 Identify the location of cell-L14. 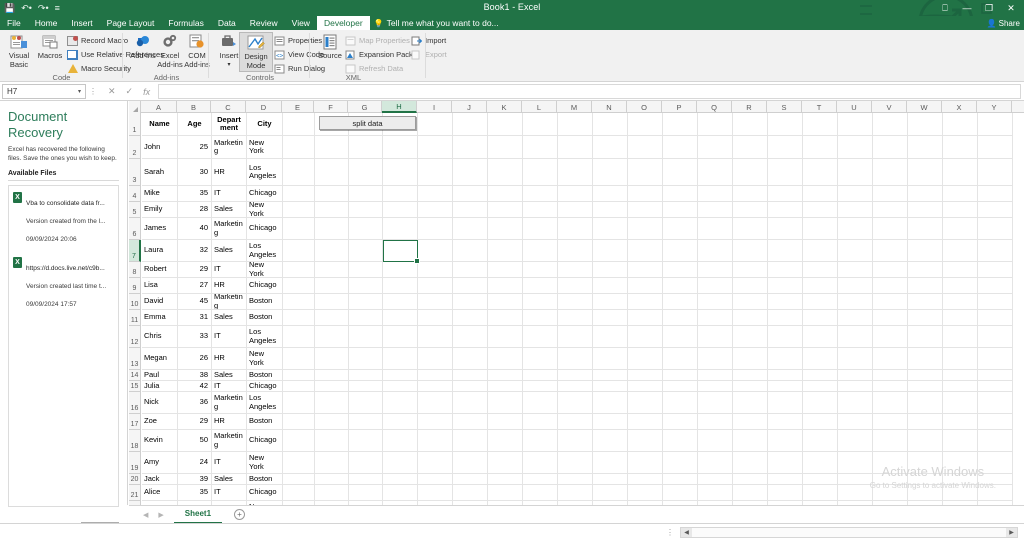
(540, 375).